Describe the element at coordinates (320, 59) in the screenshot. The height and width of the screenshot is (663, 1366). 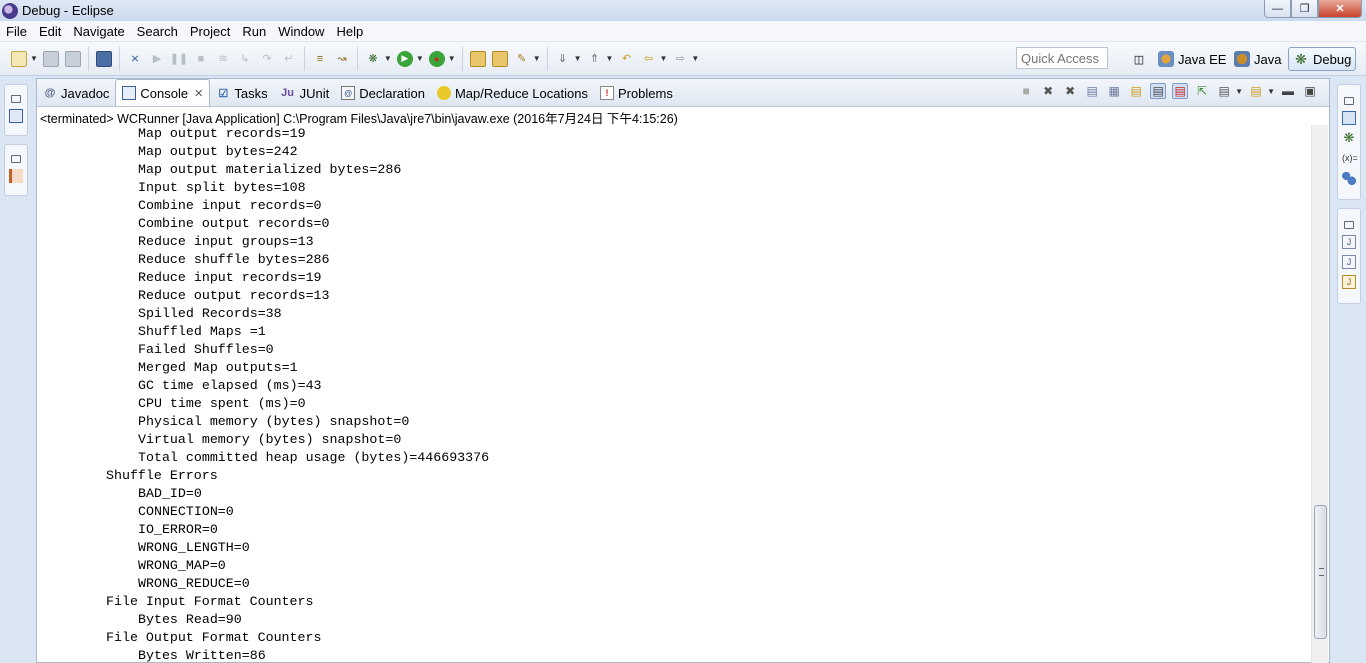
I see `use-step-filters-icon: ≡` at that location.